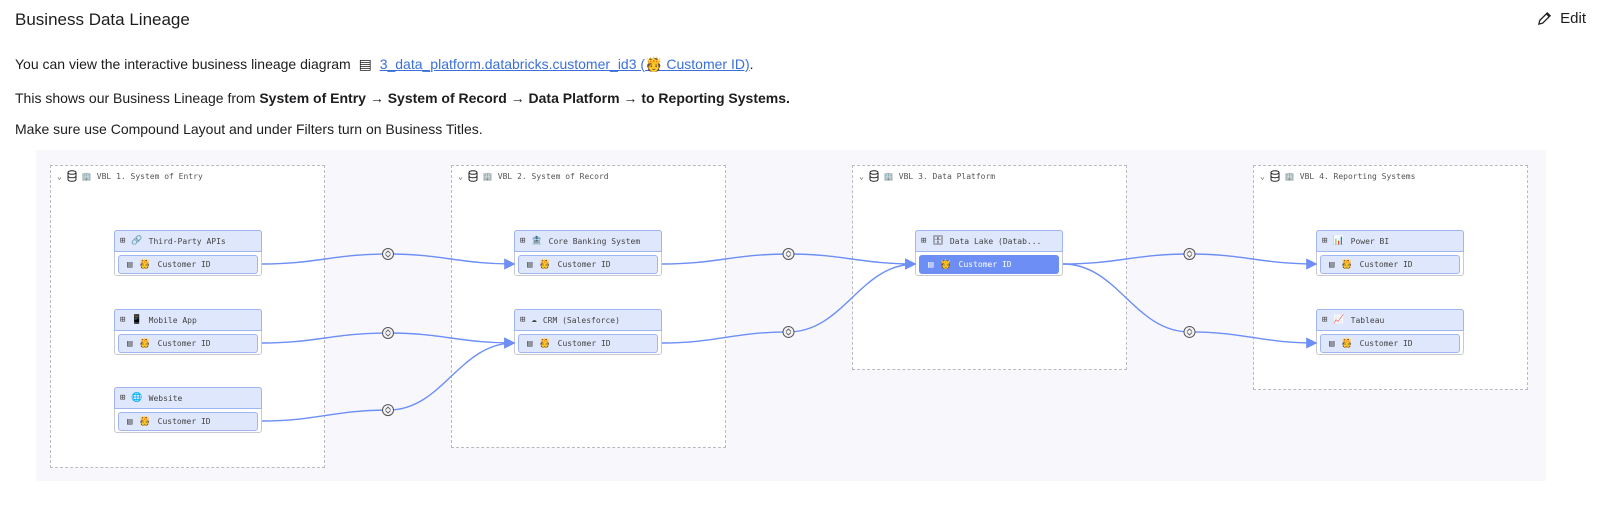  I want to click on group-label: VBL 2. System of Record, so click(553, 176).